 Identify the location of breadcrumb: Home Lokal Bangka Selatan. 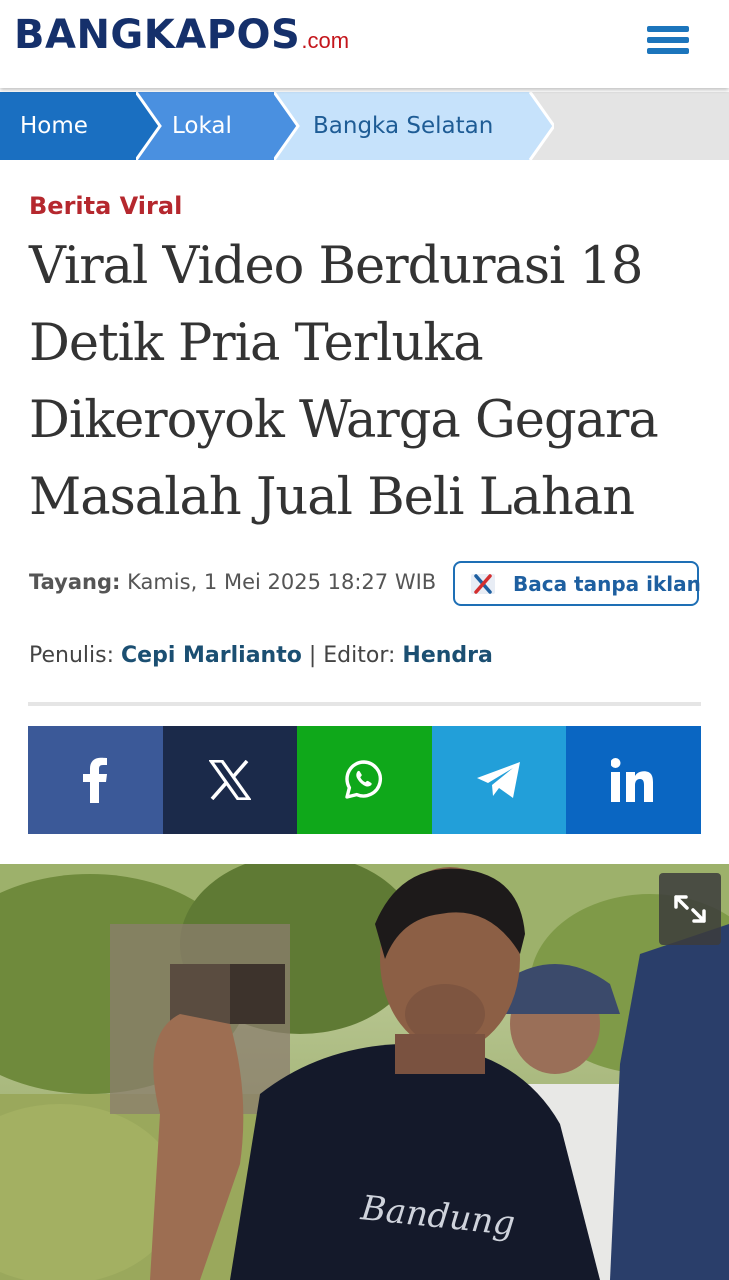
(364, 126).